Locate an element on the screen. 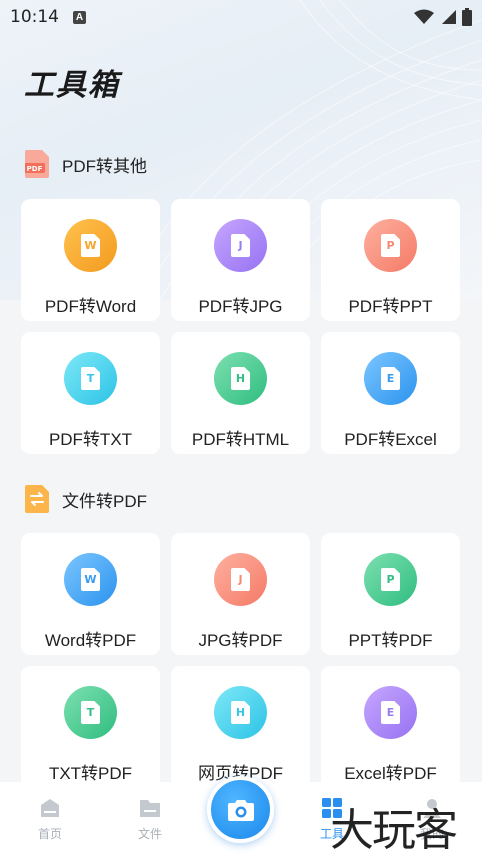  tool-card-pdf-jpg: J PDF转JPG is located at coordinates (240, 260).